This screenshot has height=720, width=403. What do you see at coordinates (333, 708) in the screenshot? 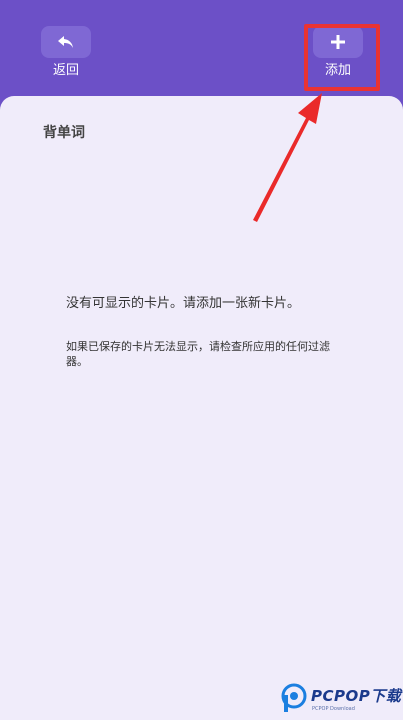
I see `watermark-subtext: PCPOP Download` at bounding box center [333, 708].